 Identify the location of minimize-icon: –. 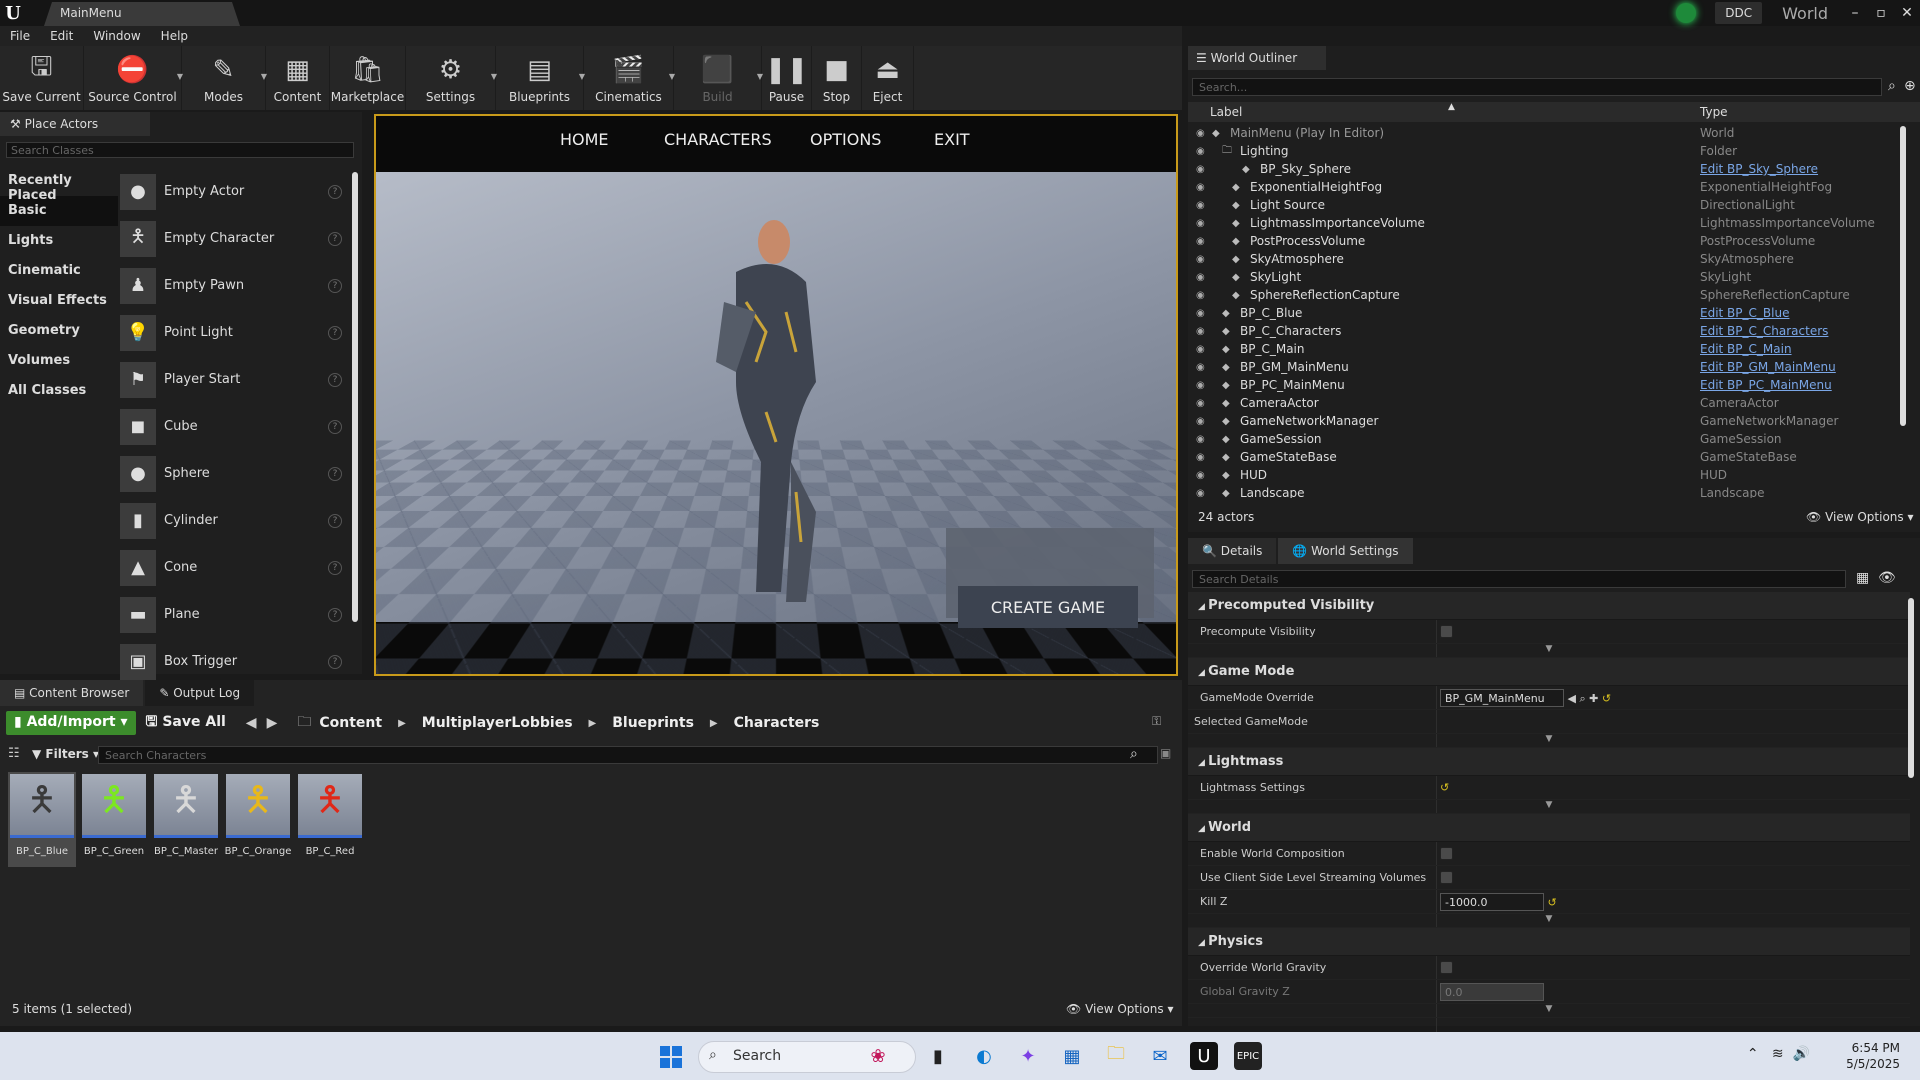
(1855, 13).